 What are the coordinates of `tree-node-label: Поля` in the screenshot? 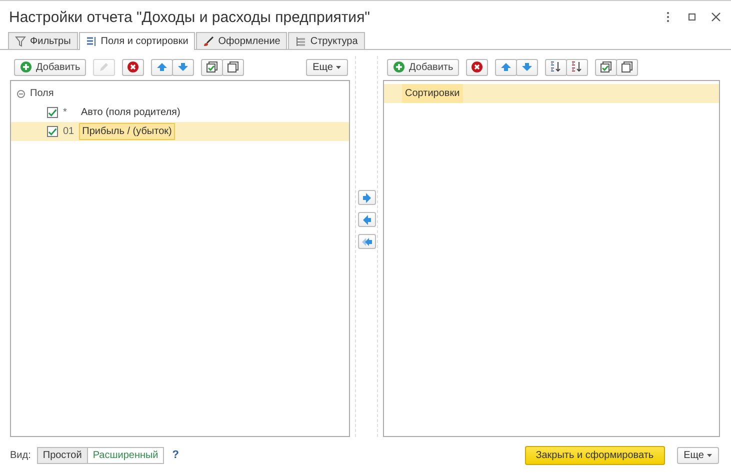 It's located at (42, 93).